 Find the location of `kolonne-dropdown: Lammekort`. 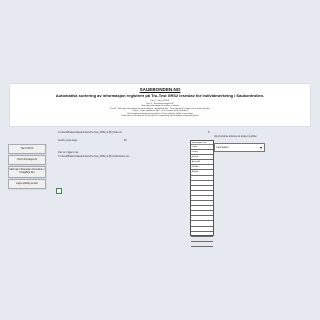

kolonne-dropdown: Lammekort is located at coordinates (239, 147).